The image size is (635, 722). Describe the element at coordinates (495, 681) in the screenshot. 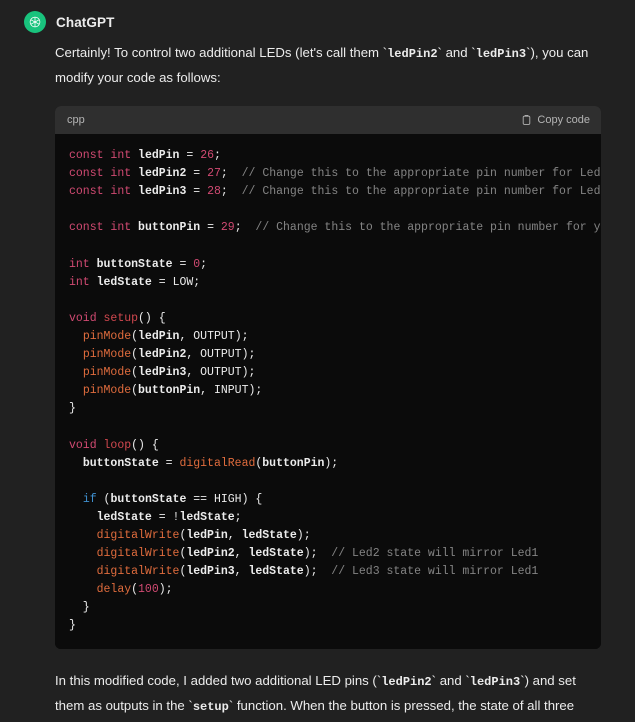

I see `inline-code-ledpin3-b: ledPin3` at that location.